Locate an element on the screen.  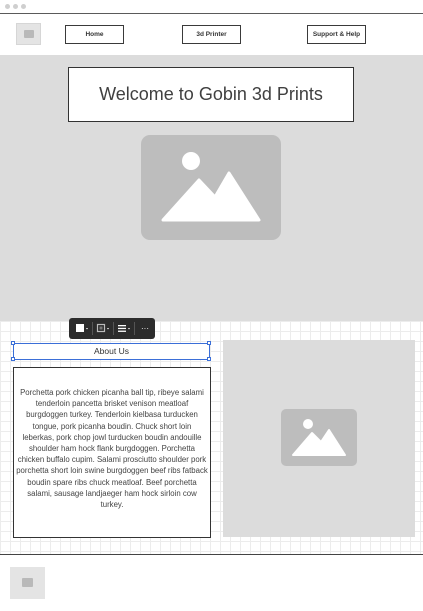
fill-color-button is located at coordinates (82, 328).